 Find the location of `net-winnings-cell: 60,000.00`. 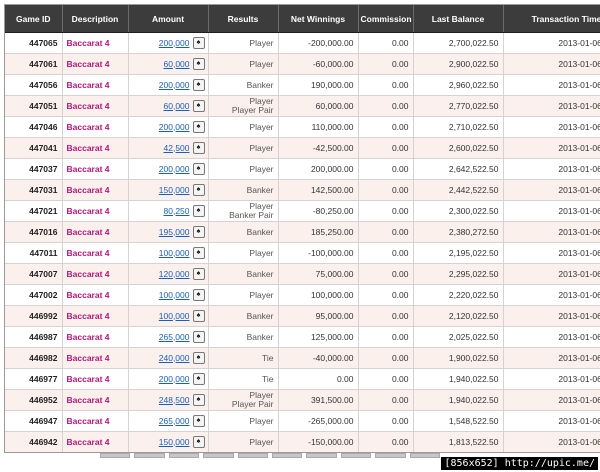

net-winnings-cell: 60,000.00 is located at coordinates (318, 106).